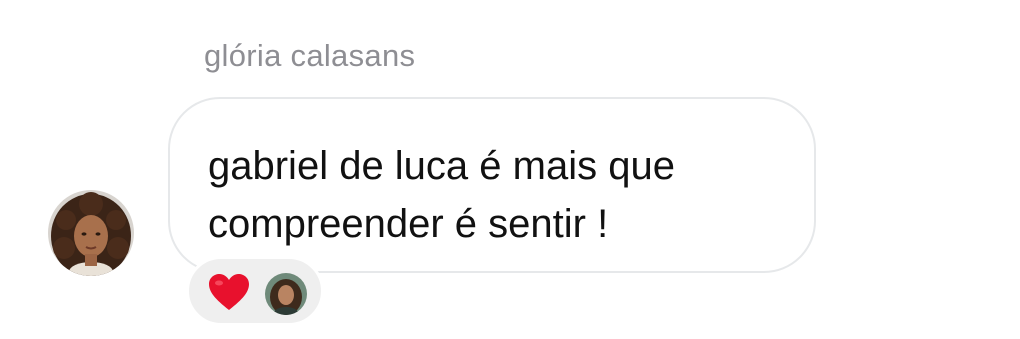 The width and height of the screenshot is (1020, 339). Describe the element at coordinates (229, 292) in the screenshot. I see `heart-icon` at that location.